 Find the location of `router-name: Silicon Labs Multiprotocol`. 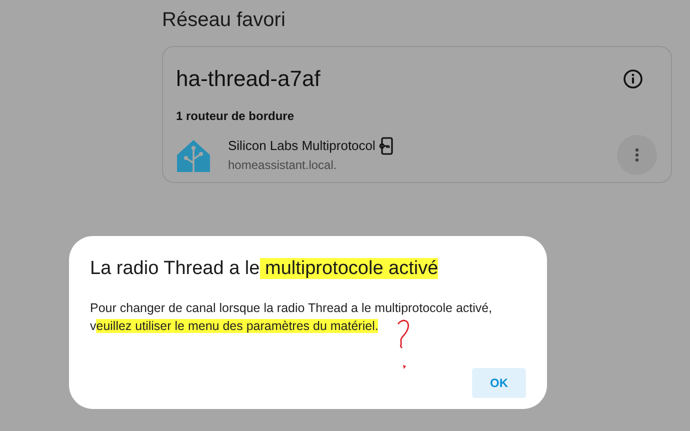

router-name: Silicon Labs Multiprotocol is located at coordinates (302, 145).